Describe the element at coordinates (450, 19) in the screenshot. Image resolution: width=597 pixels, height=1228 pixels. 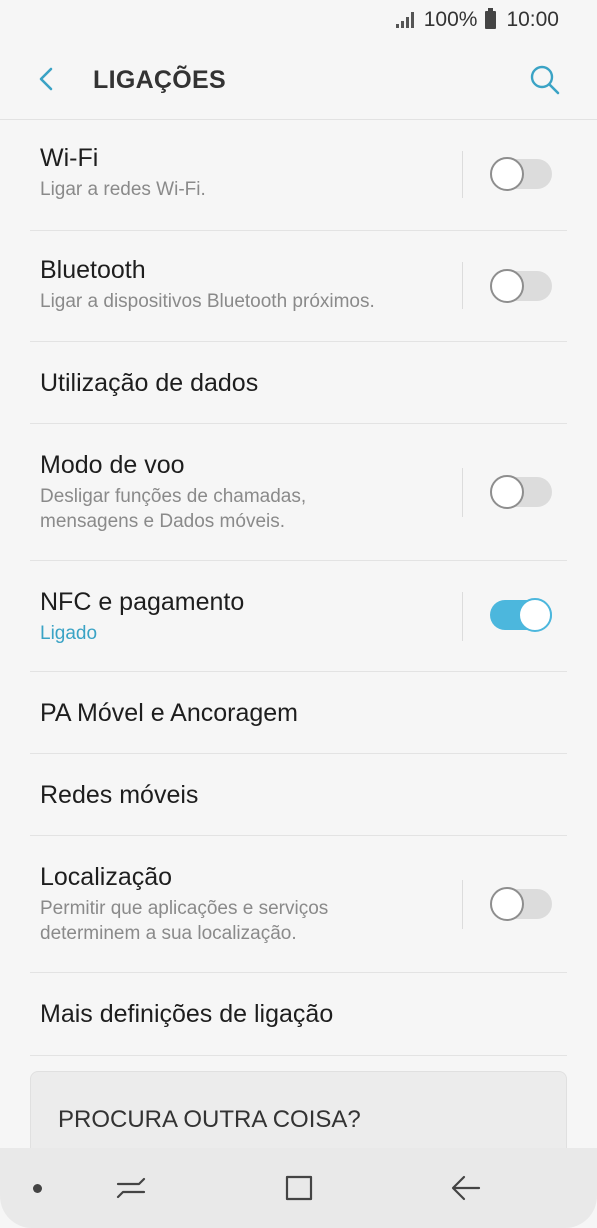
I see `battery-percentage: 100%` at that location.